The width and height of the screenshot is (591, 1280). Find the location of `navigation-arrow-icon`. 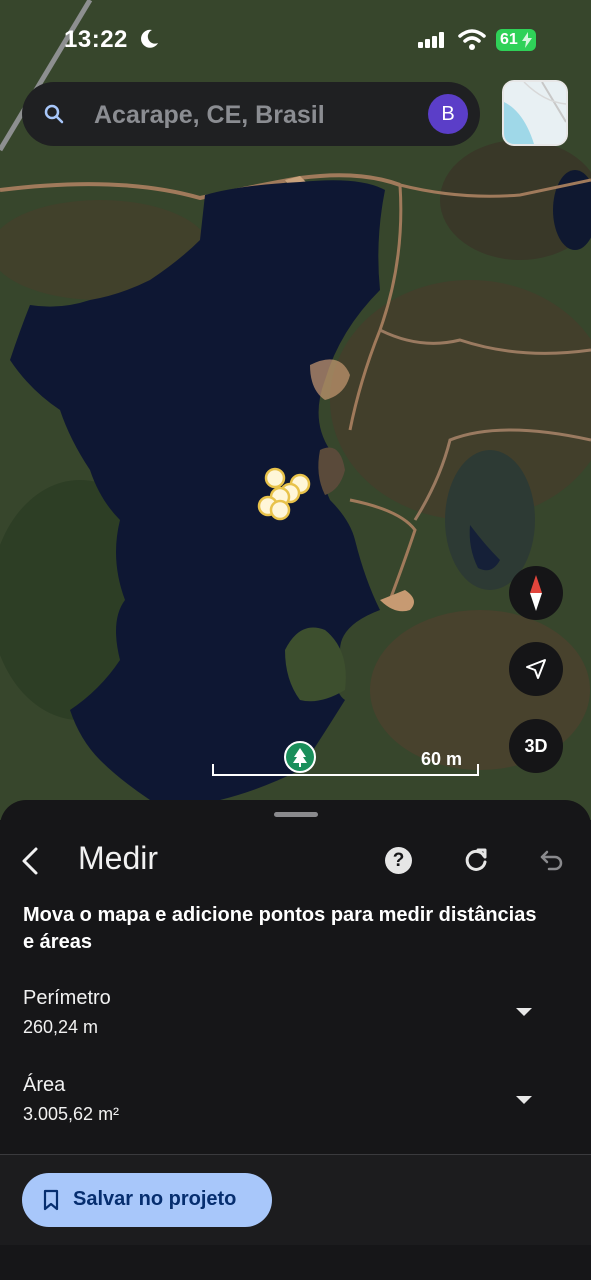

navigation-arrow-icon is located at coordinates (536, 669).